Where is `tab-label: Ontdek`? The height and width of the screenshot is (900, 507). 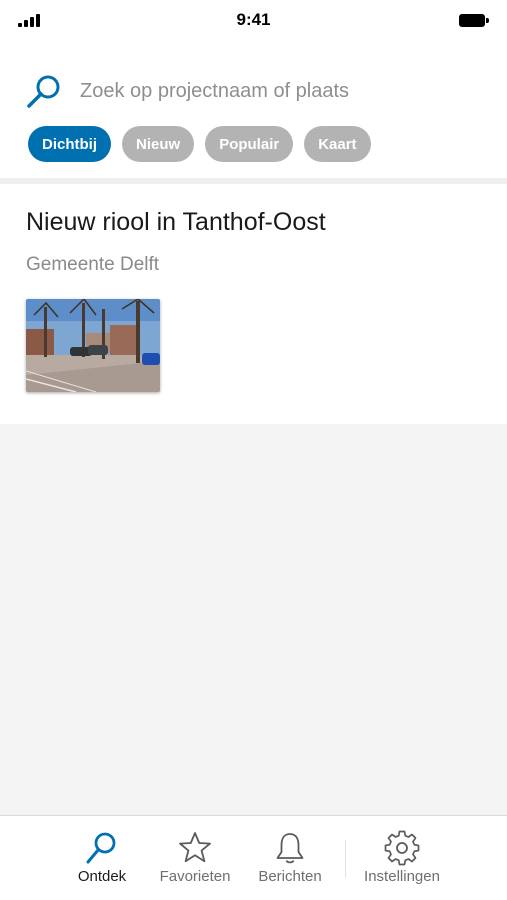 tab-label: Ontdek is located at coordinates (102, 876).